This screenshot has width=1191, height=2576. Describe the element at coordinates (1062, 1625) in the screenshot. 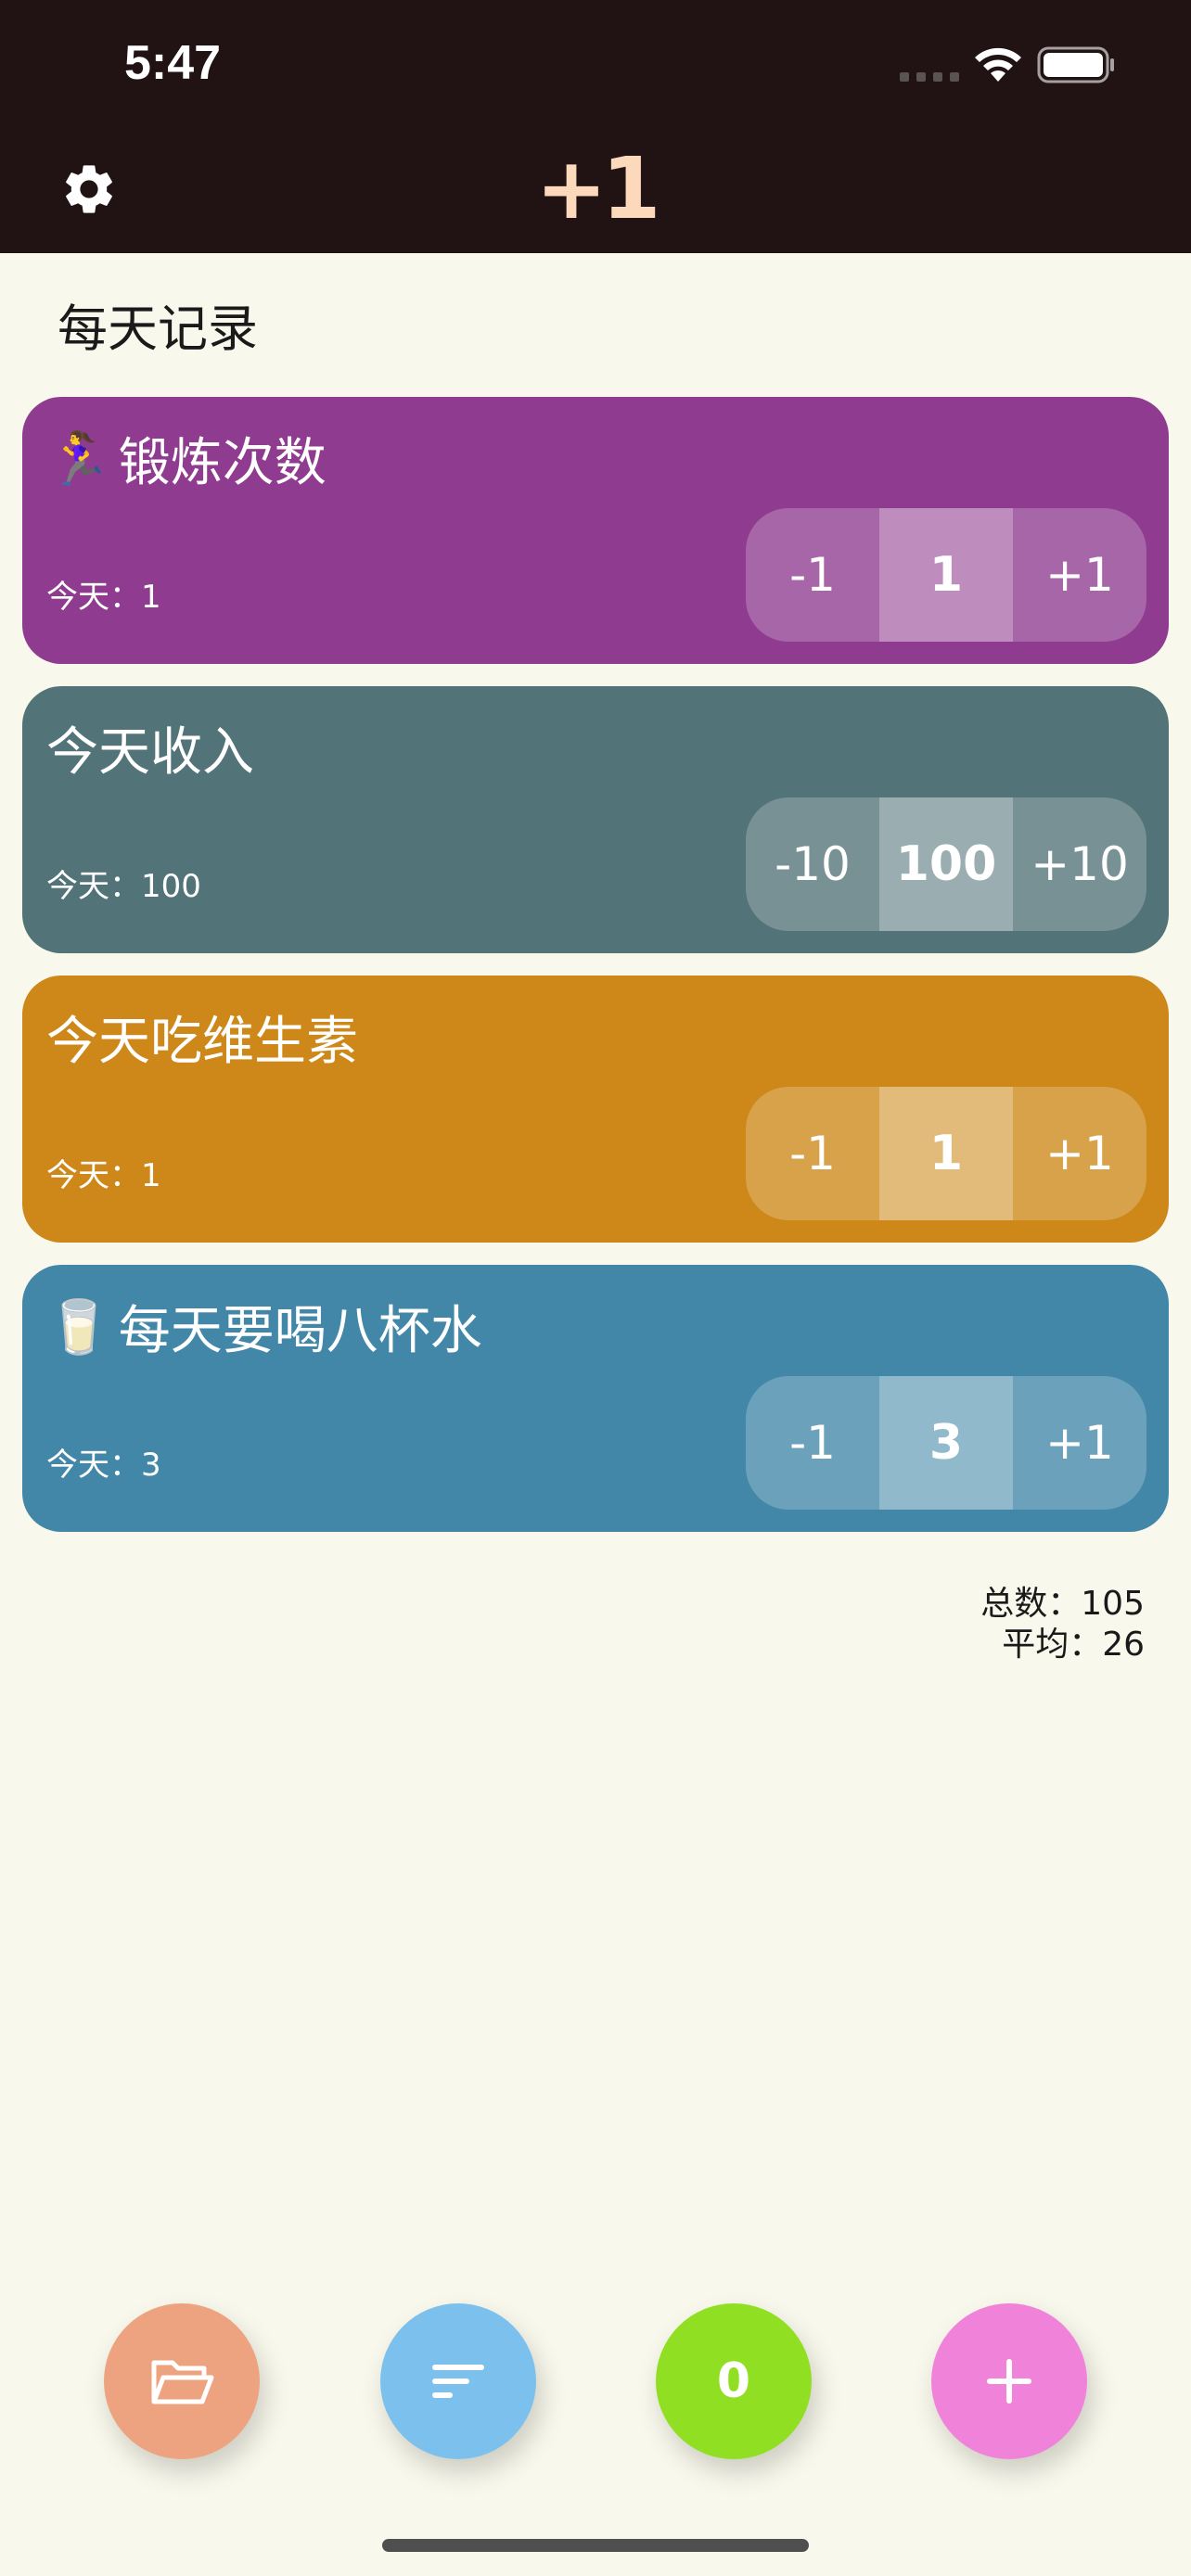

I see `summary-stats: 总数：105 平均：26` at that location.